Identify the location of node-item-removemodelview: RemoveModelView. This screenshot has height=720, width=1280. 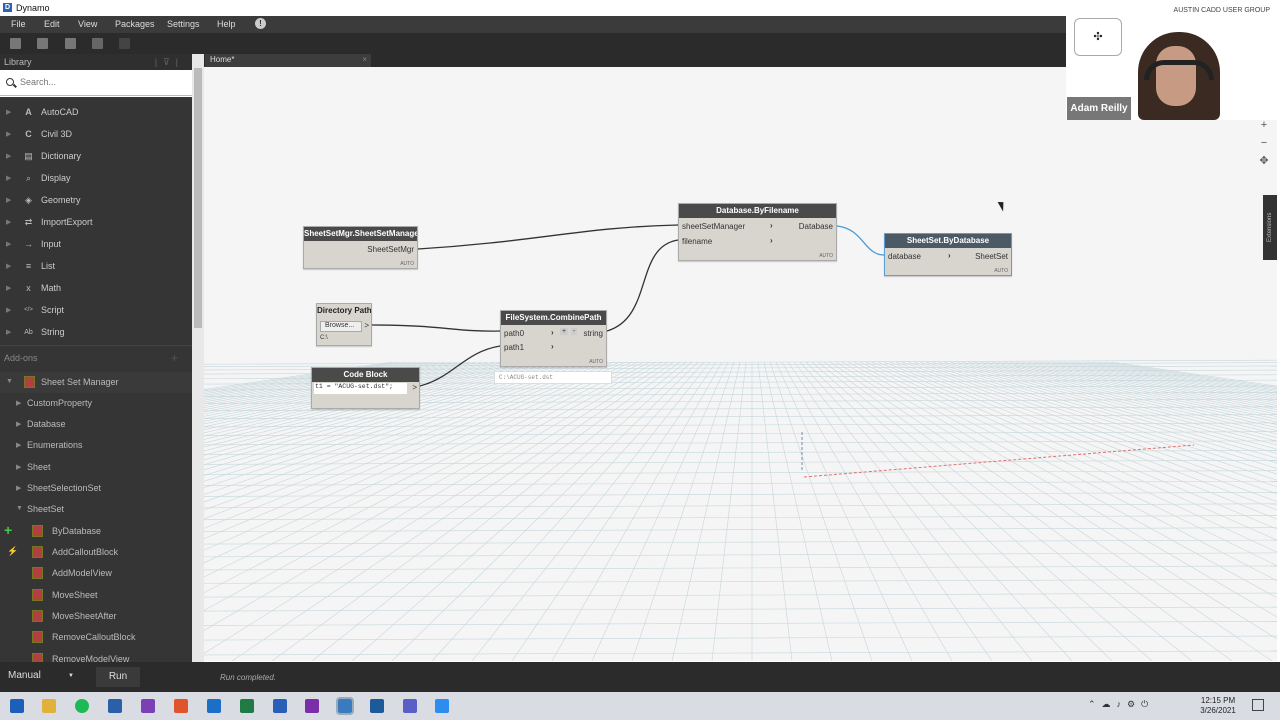
(96, 655).